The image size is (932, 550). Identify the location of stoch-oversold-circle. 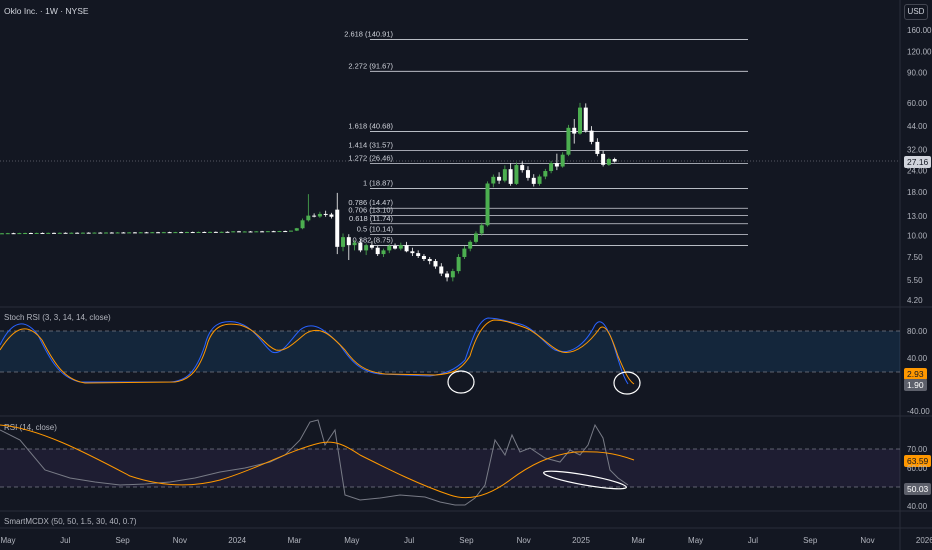
(461, 382).